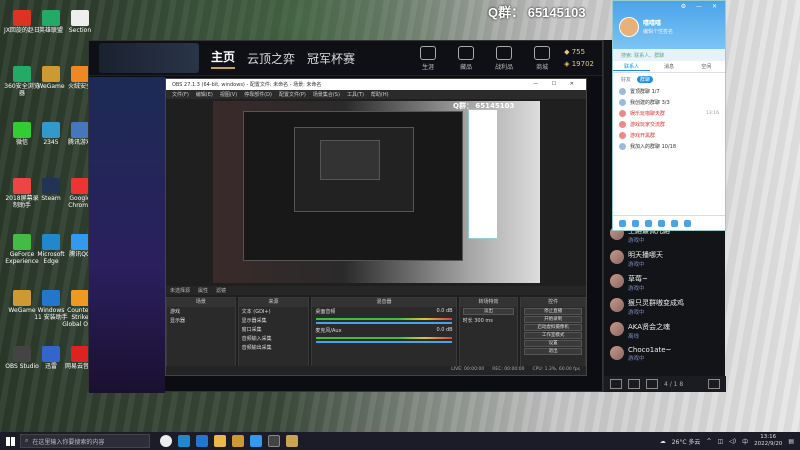 This screenshot has height=450, width=800. I want to click on scene-item: 游戏, so click(201, 311).